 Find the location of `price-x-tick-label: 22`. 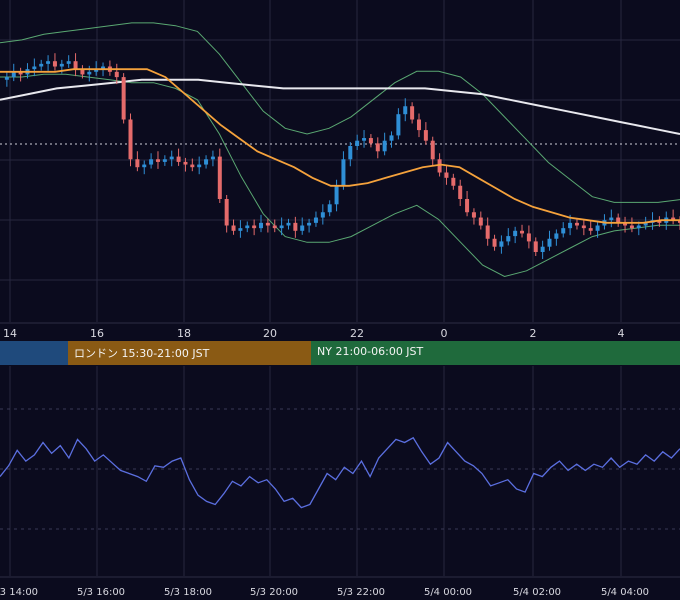

price-x-tick-label: 22 is located at coordinates (357, 333).